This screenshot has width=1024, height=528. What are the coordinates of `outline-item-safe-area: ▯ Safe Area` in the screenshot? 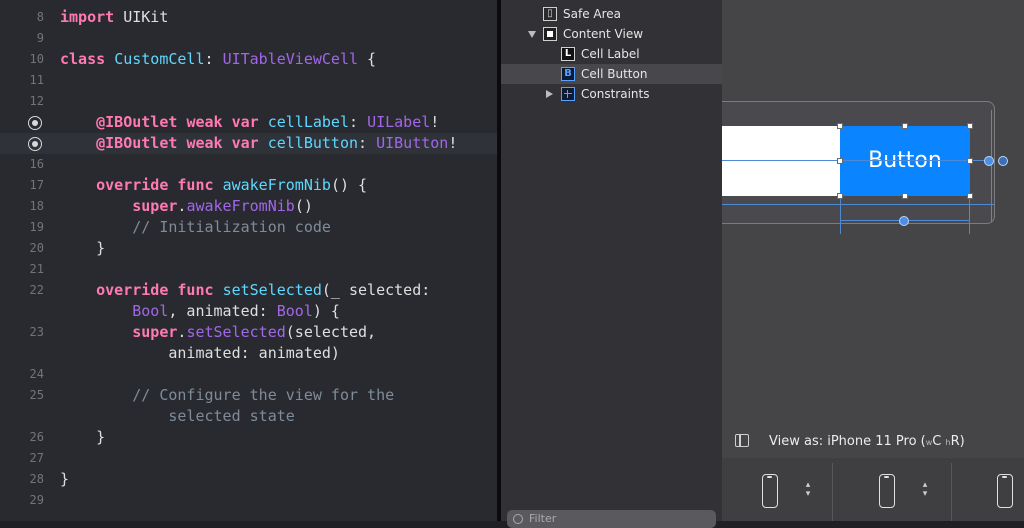 It's located at (611, 14).